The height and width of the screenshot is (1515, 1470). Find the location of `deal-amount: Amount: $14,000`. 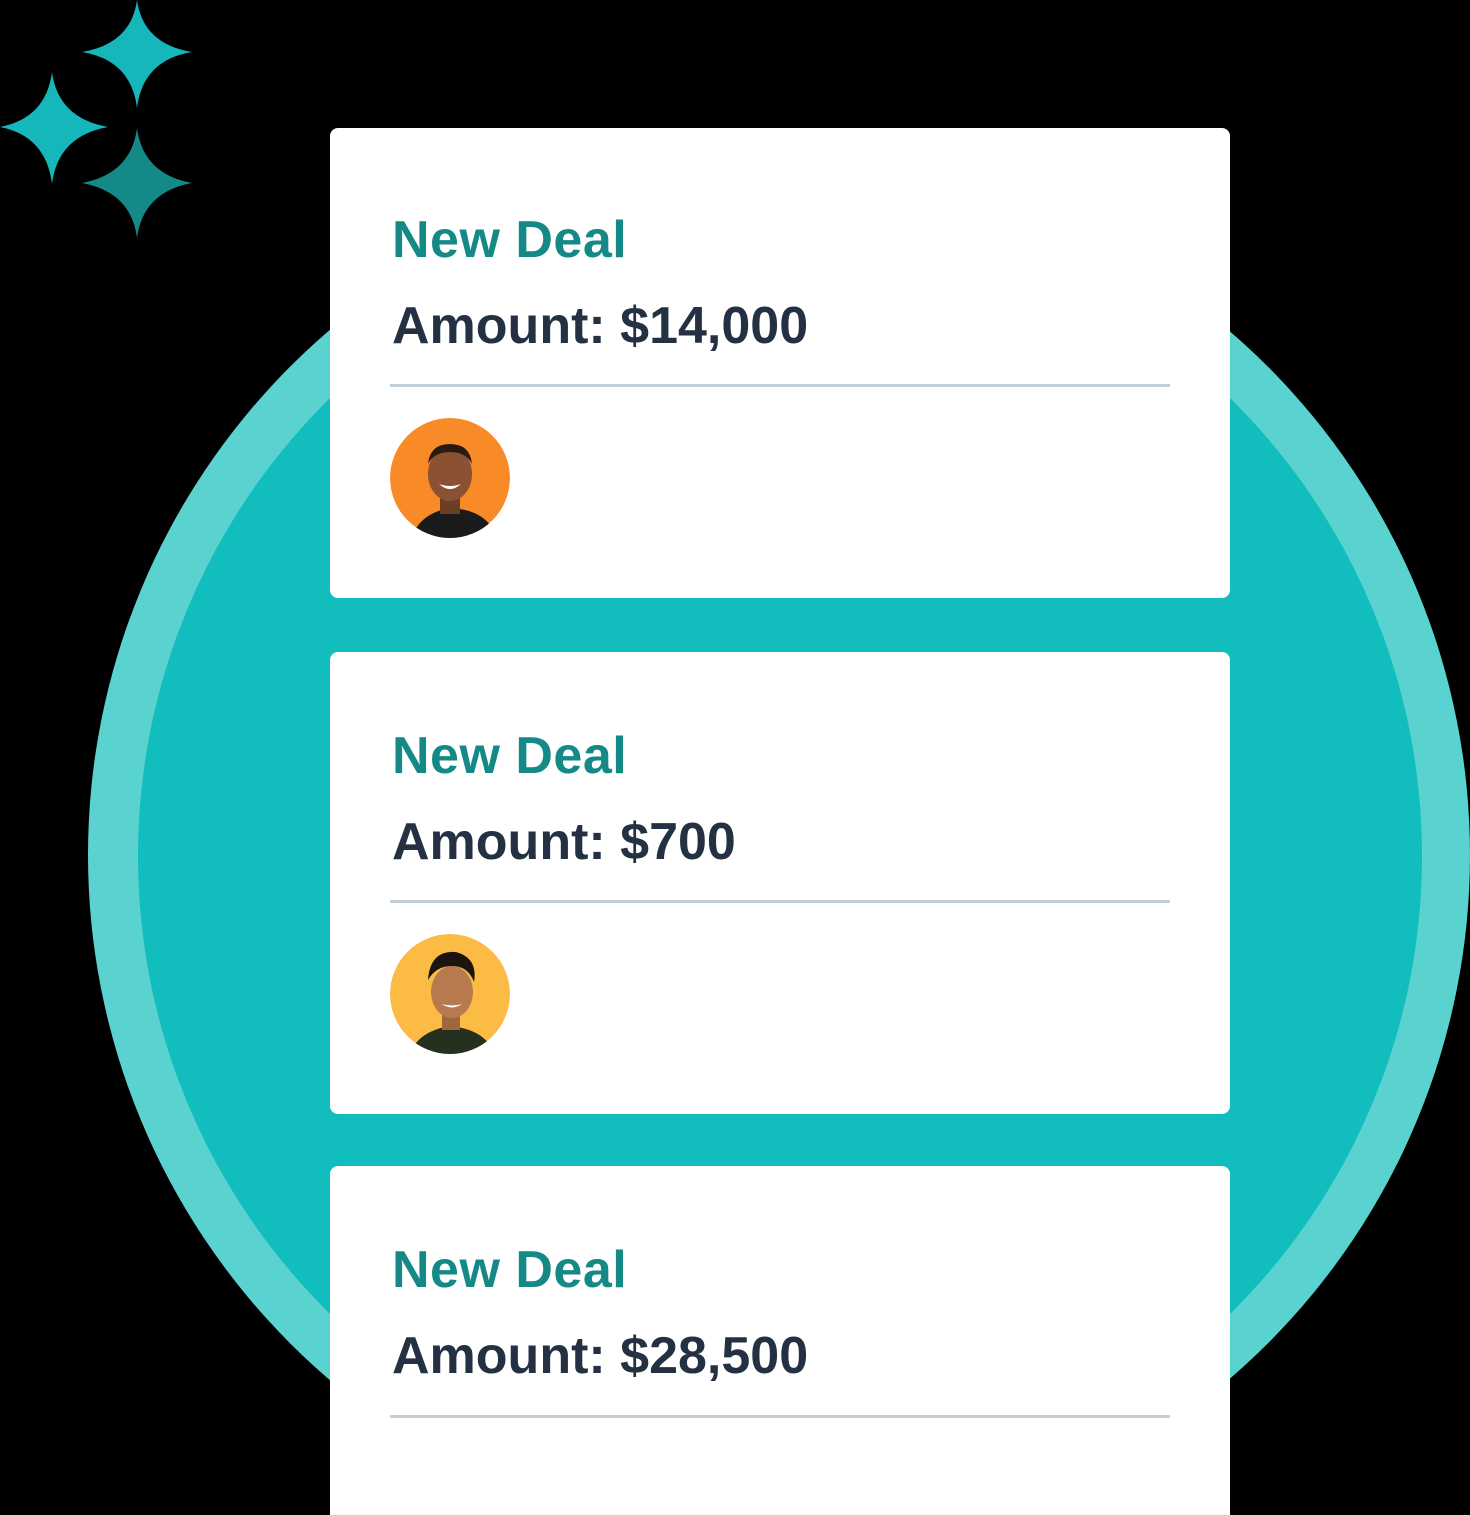

deal-amount: Amount: $14,000 is located at coordinates (600, 326).